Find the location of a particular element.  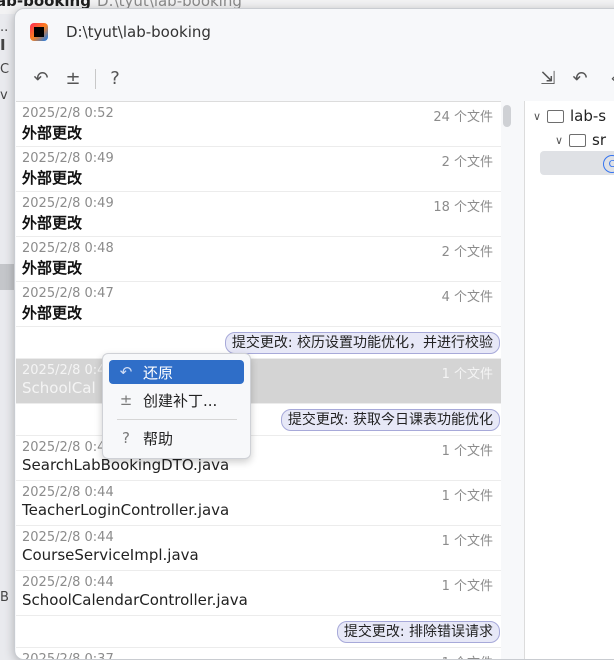

tree-node-src: ∨ sr is located at coordinates (580, 140).